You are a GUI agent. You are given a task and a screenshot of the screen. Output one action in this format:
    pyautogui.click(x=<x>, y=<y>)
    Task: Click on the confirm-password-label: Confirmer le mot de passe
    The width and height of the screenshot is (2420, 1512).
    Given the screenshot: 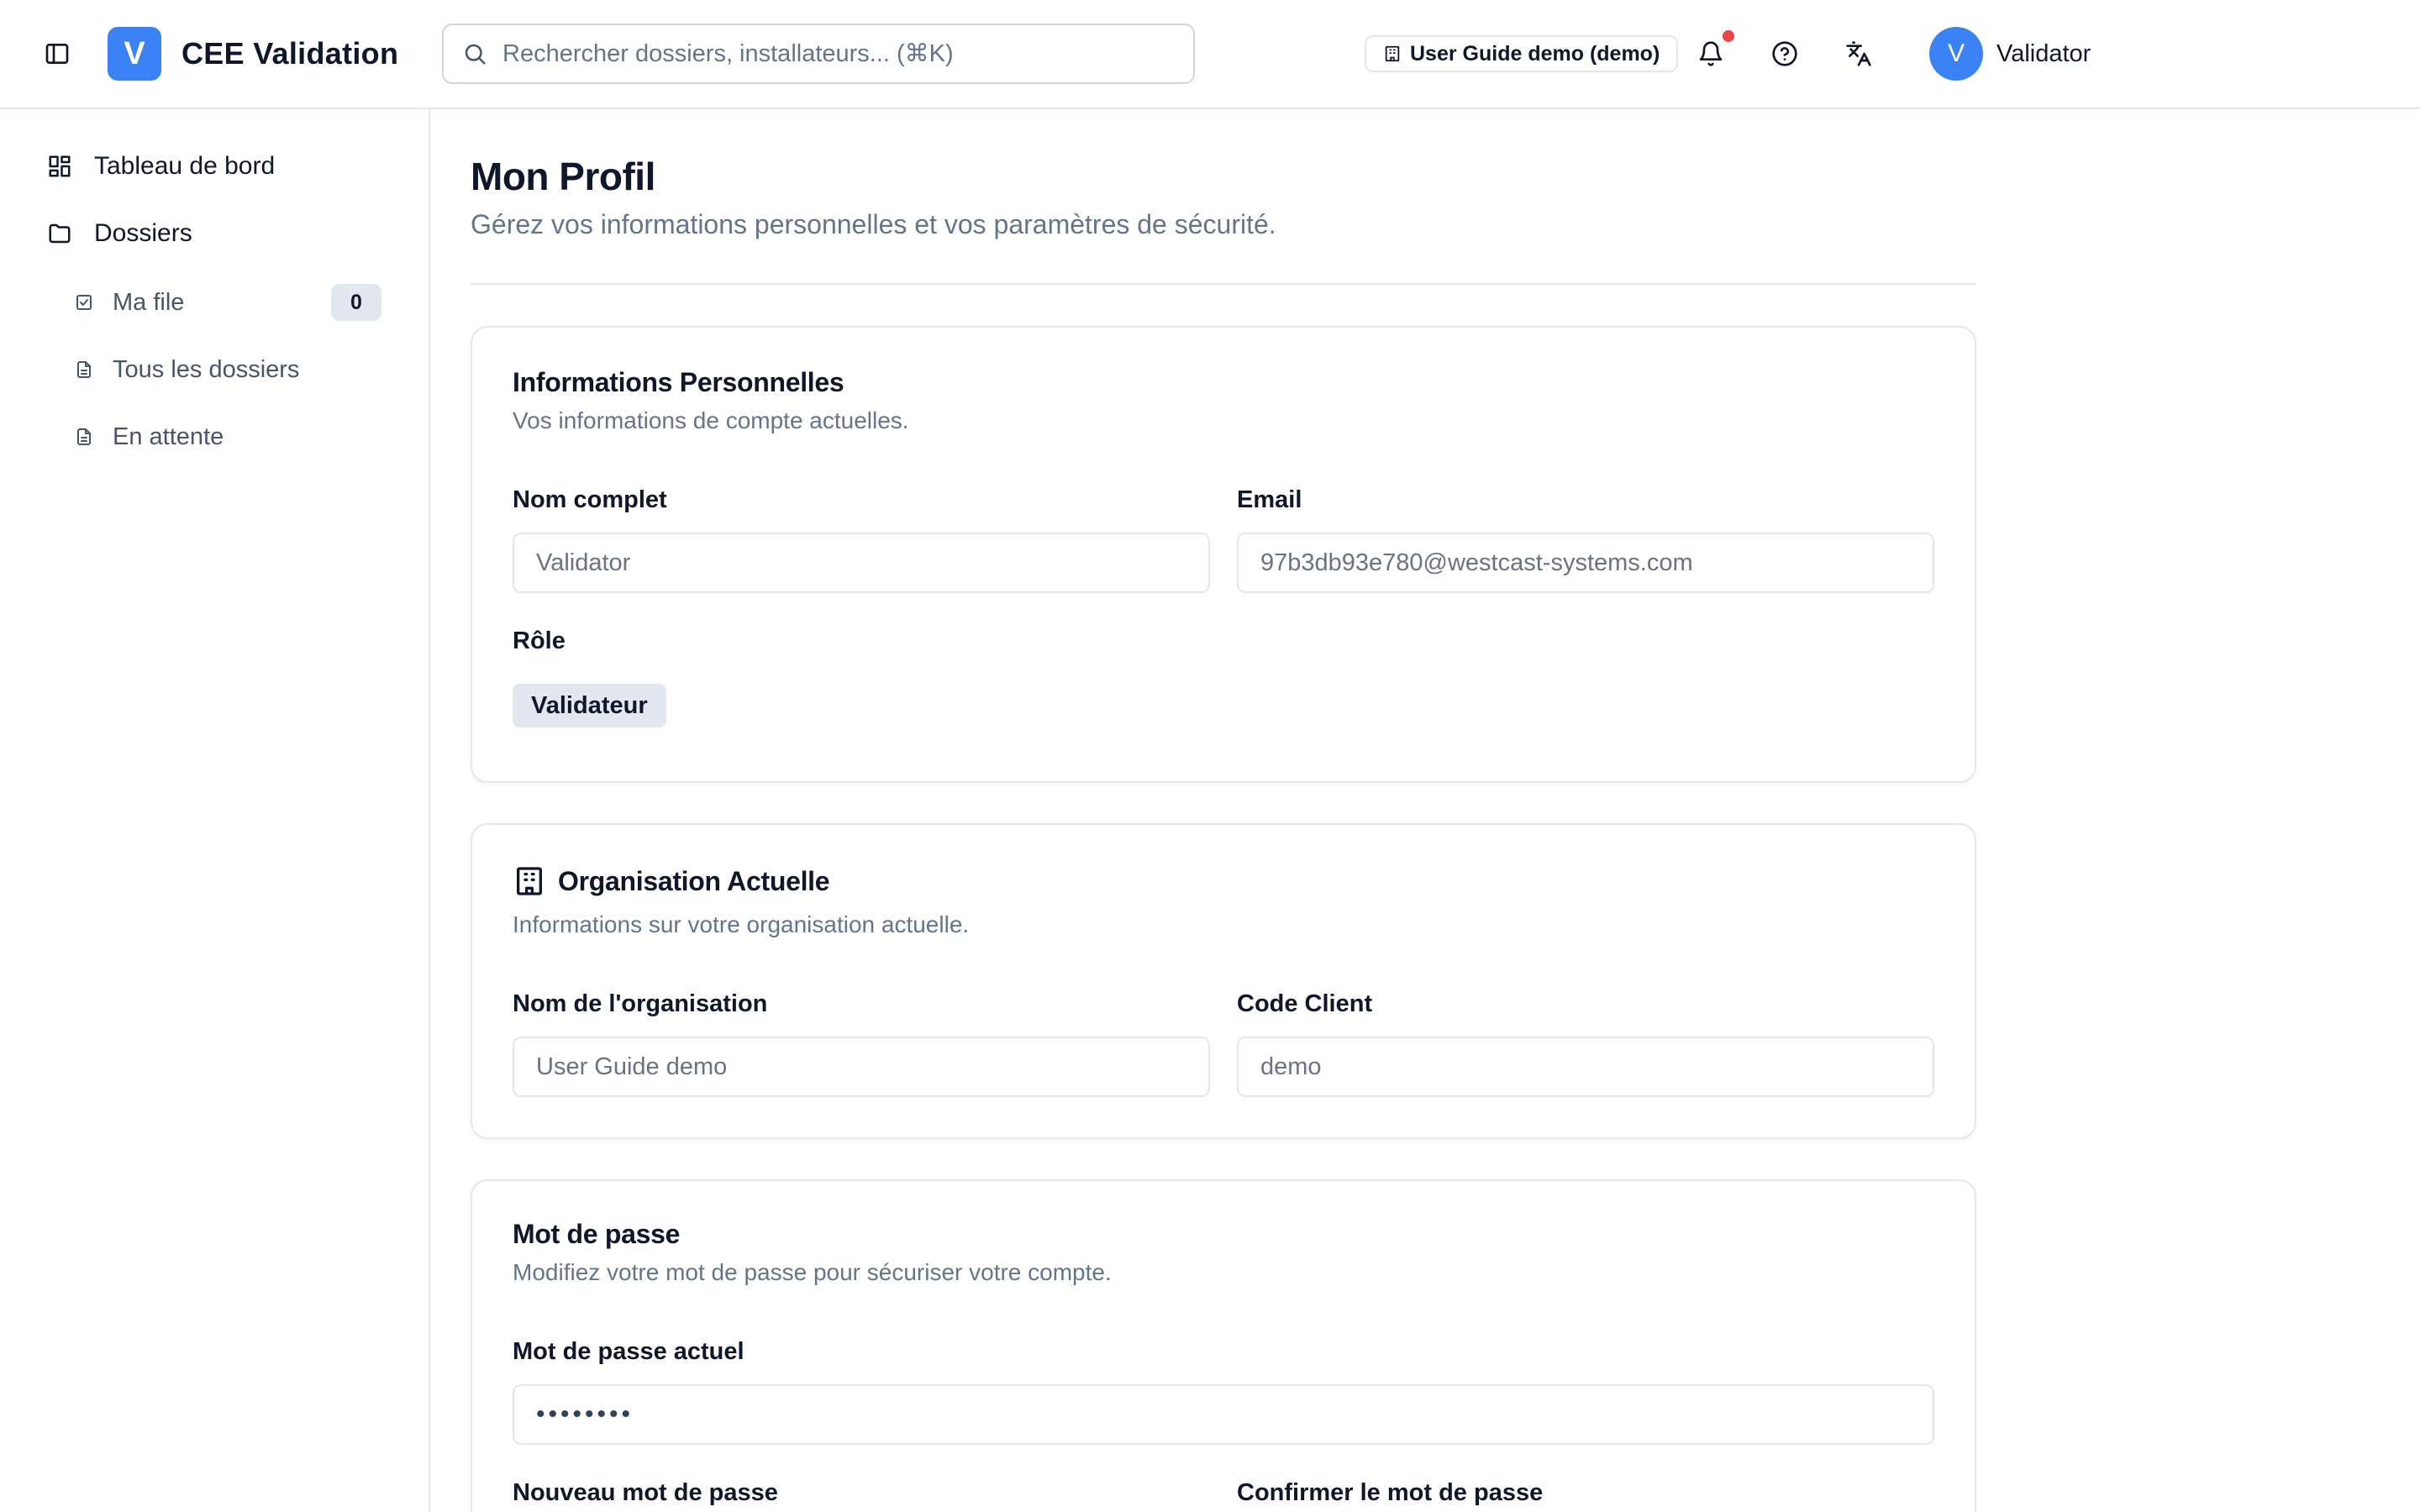 What is the action you would take?
    pyautogui.click(x=1390, y=1492)
    